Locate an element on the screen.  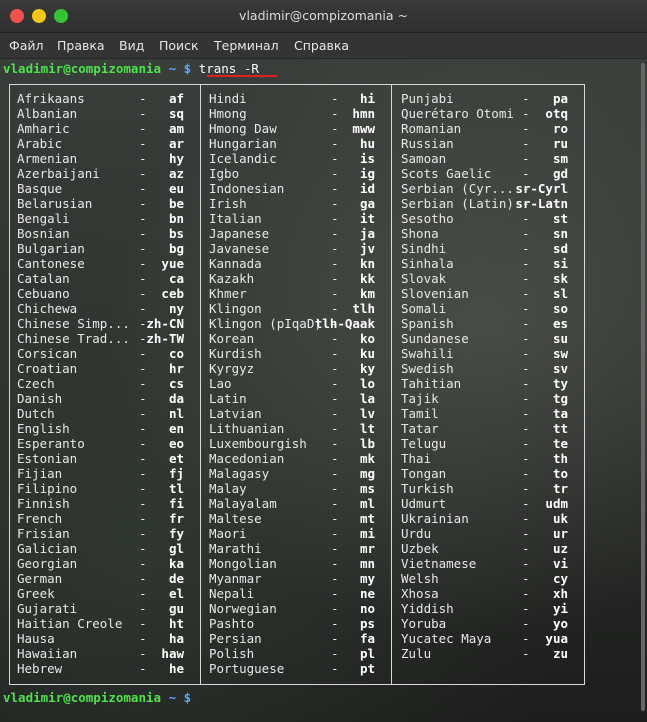
language-entry: Klingon (pIqaD) - tlh-Qaak is located at coordinates (292, 323).